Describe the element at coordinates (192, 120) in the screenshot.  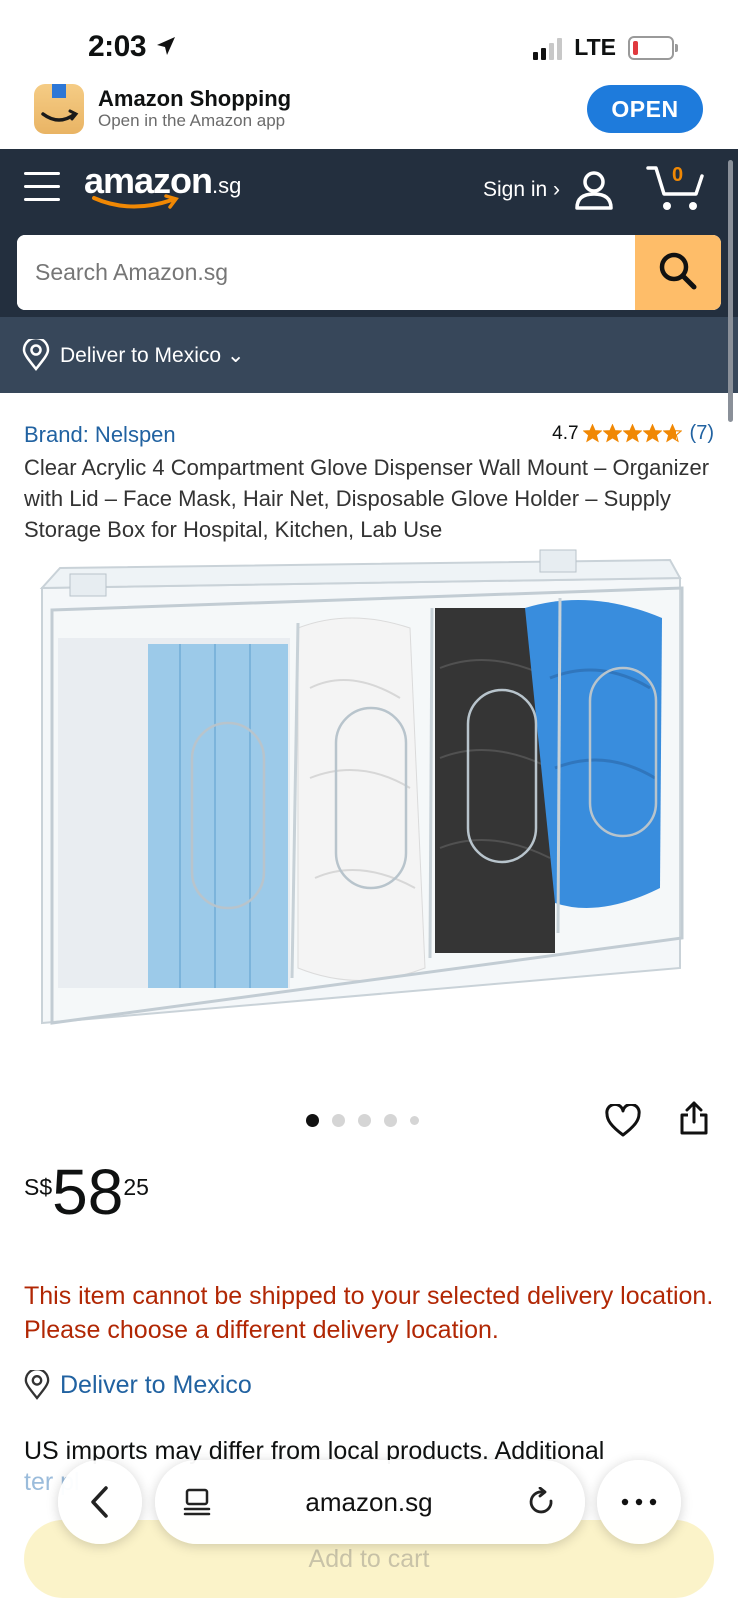
I see `app-banner-subtitle: Open in the Amazon app` at that location.